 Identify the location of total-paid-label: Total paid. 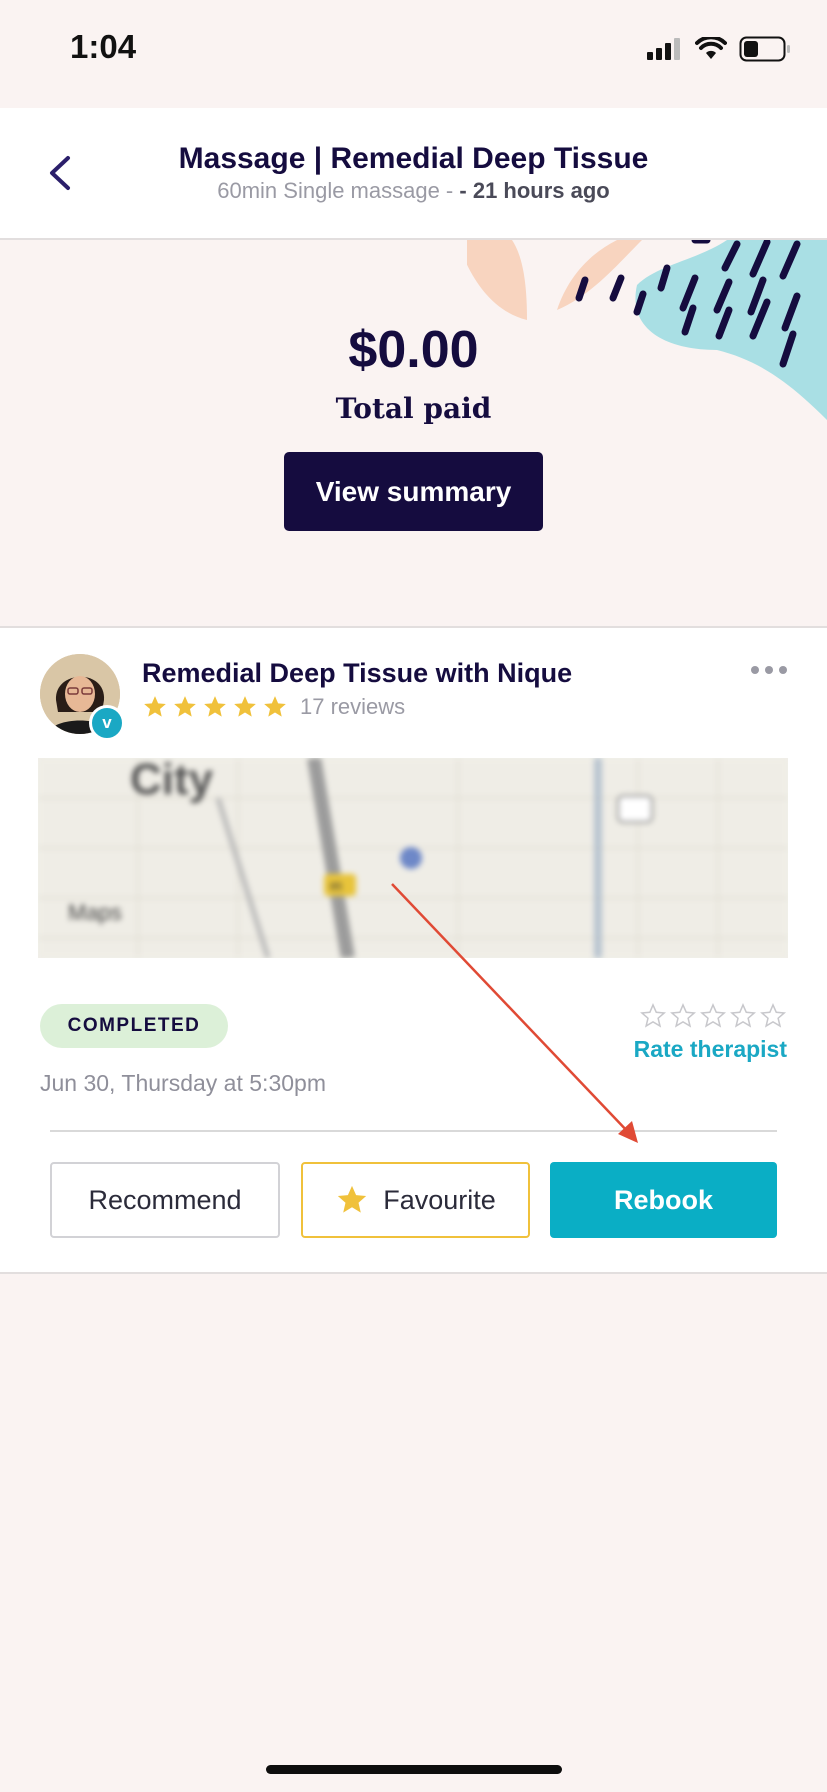
(413, 408).